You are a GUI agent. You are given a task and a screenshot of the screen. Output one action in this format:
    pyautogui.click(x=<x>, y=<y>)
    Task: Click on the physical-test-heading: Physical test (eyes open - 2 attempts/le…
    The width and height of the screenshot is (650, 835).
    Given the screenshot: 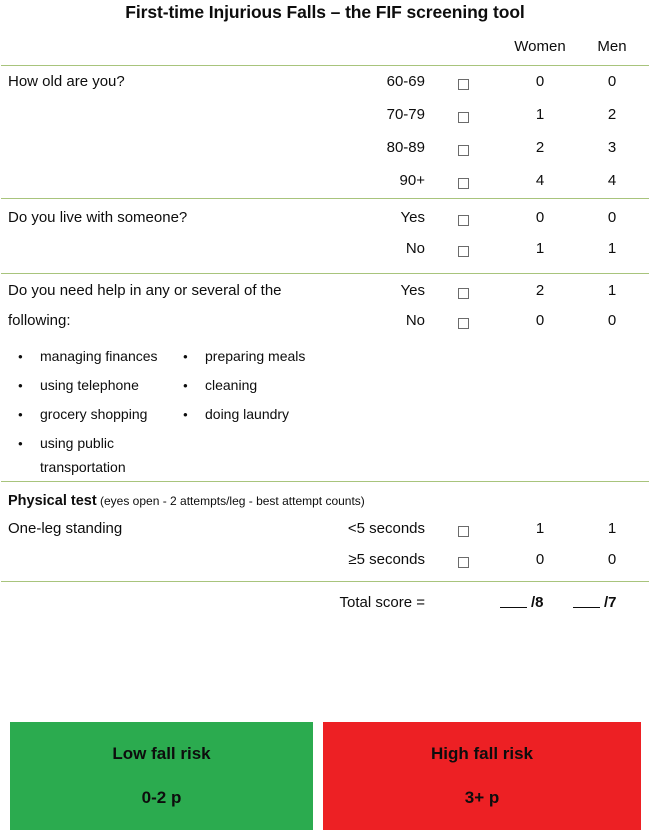 What is the action you would take?
    pyautogui.click(x=325, y=498)
    